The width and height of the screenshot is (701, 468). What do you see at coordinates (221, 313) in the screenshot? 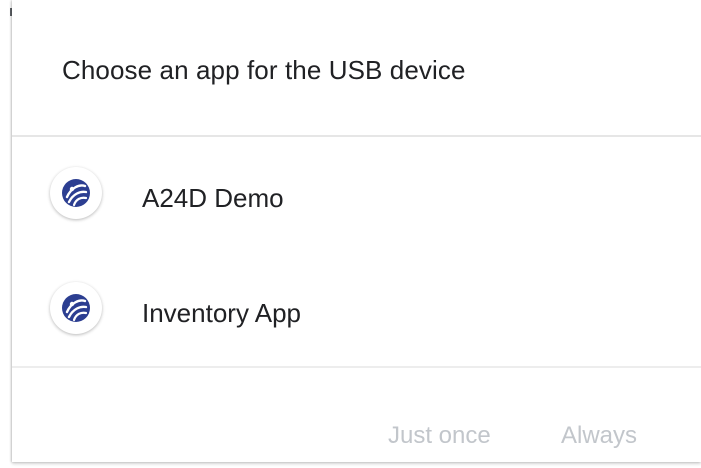
I see `app-option-label: Inventory App` at bounding box center [221, 313].